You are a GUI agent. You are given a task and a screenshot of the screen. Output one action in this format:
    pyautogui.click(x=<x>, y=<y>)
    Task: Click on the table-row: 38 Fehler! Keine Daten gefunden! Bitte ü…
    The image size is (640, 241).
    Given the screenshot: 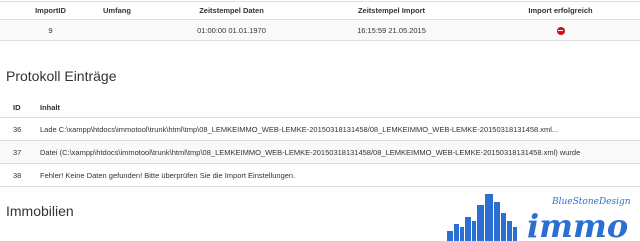 What is the action you would take?
    pyautogui.click(x=320, y=175)
    